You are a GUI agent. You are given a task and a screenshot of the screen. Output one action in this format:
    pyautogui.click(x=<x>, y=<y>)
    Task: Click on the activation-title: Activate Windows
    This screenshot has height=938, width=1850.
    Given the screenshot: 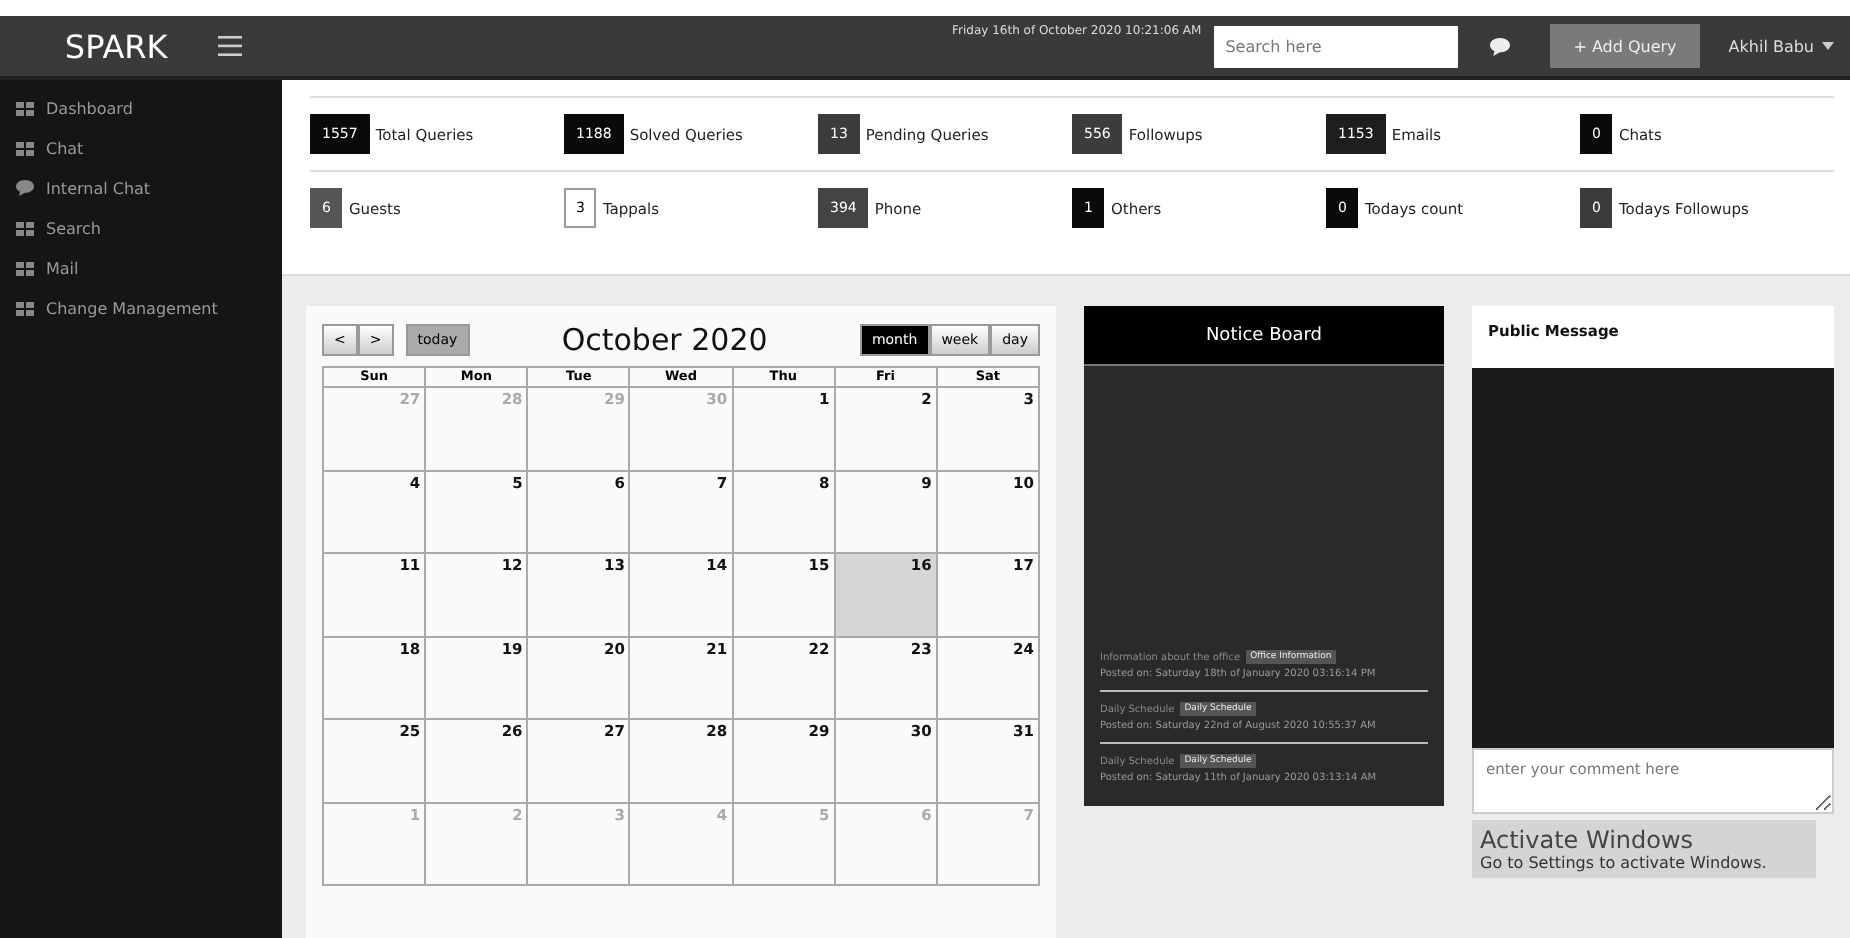 What is the action you would take?
    pyautogui.click(x=1588, y=840)
    